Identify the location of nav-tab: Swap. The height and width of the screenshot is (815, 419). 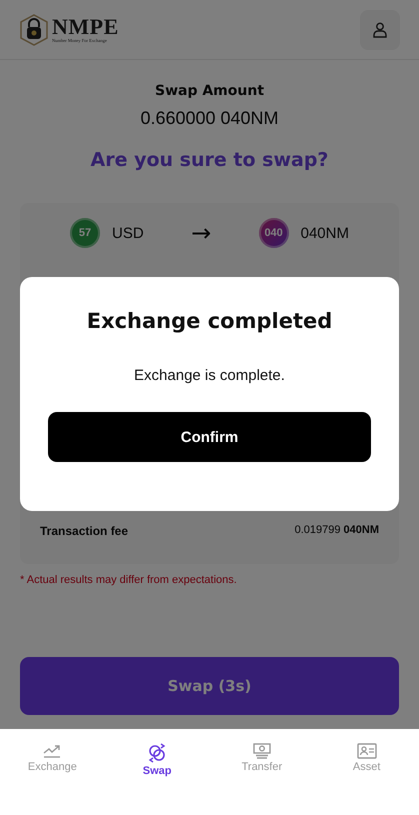
(157, 760).